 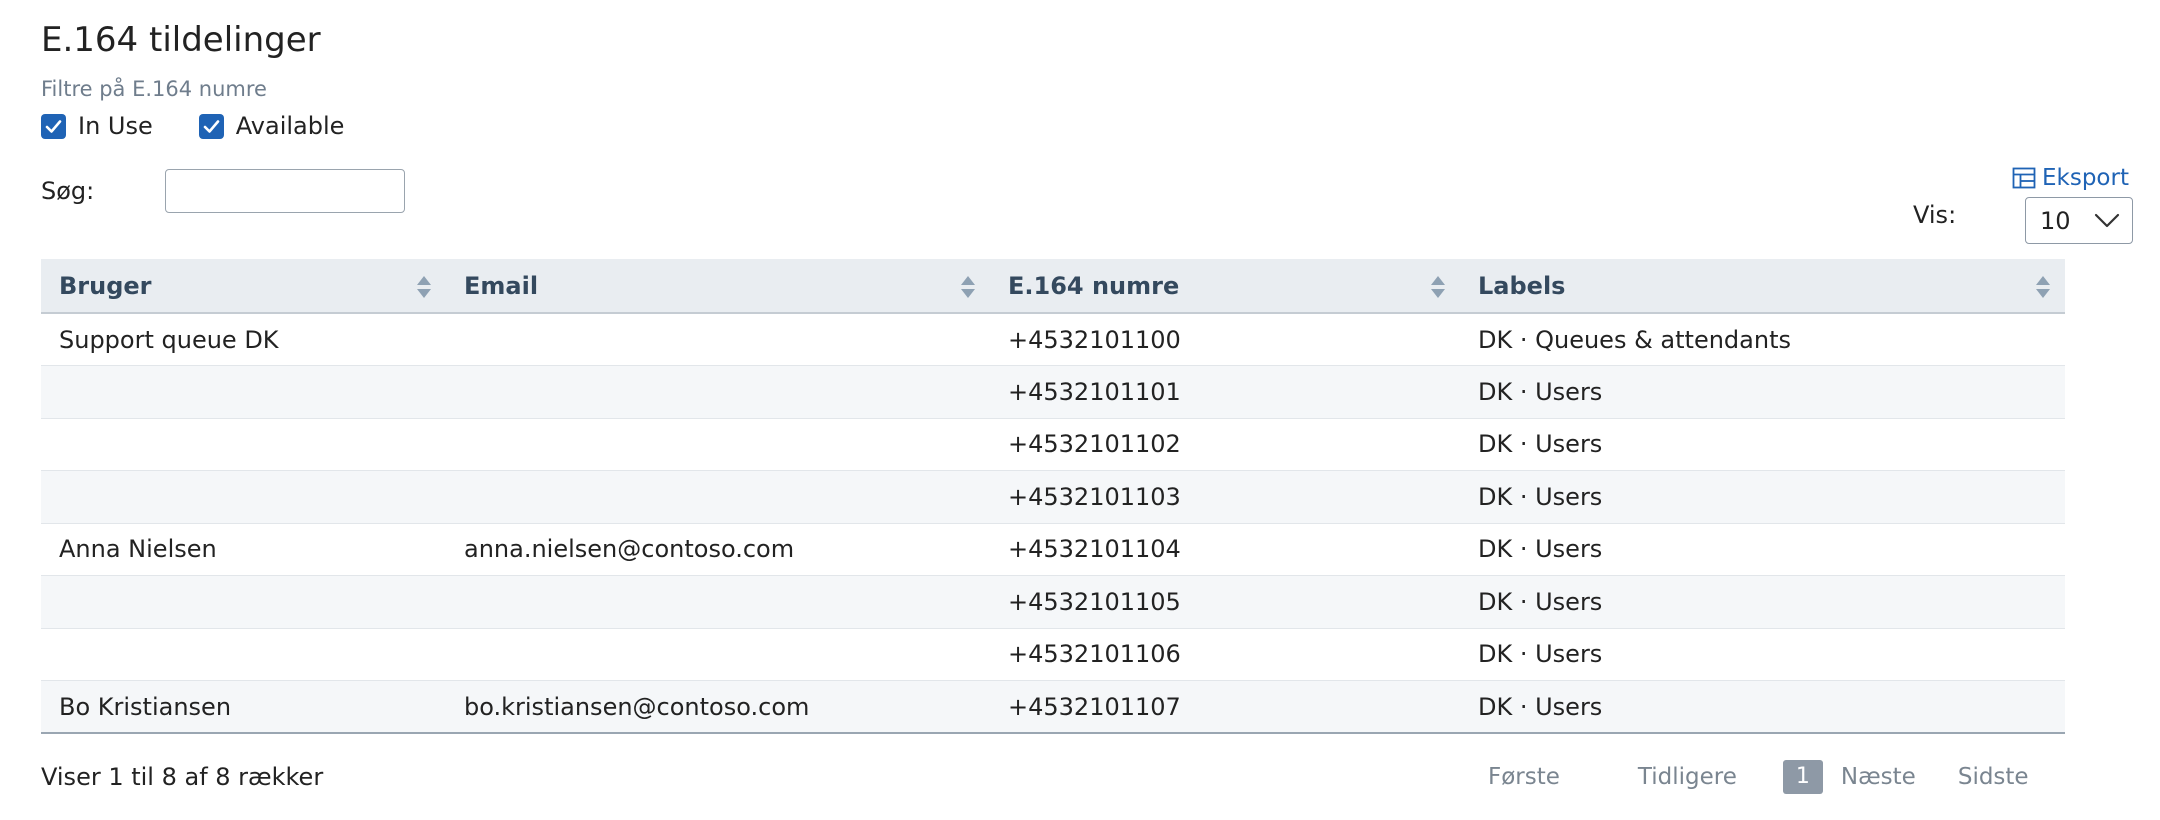 I want to click on export-button: Eksport, so click(x=2070, y=178).